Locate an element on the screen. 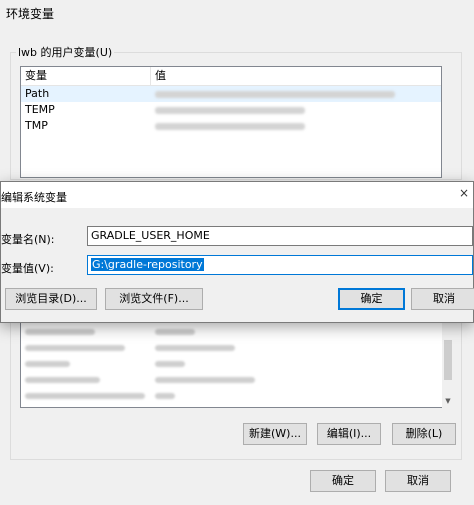  variable-value-label: 变量值(V): is located at coordinates (27, 268).